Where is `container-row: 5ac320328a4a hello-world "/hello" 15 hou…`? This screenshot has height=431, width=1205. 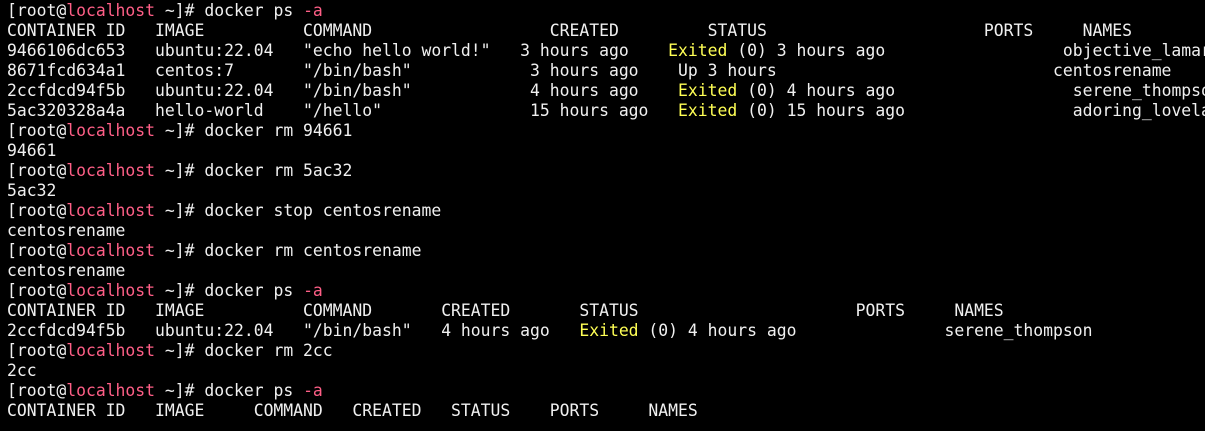
container-row: 5ac320328a4a hello-world "/hello" 15 hou… is located at coordinates (606, 111).